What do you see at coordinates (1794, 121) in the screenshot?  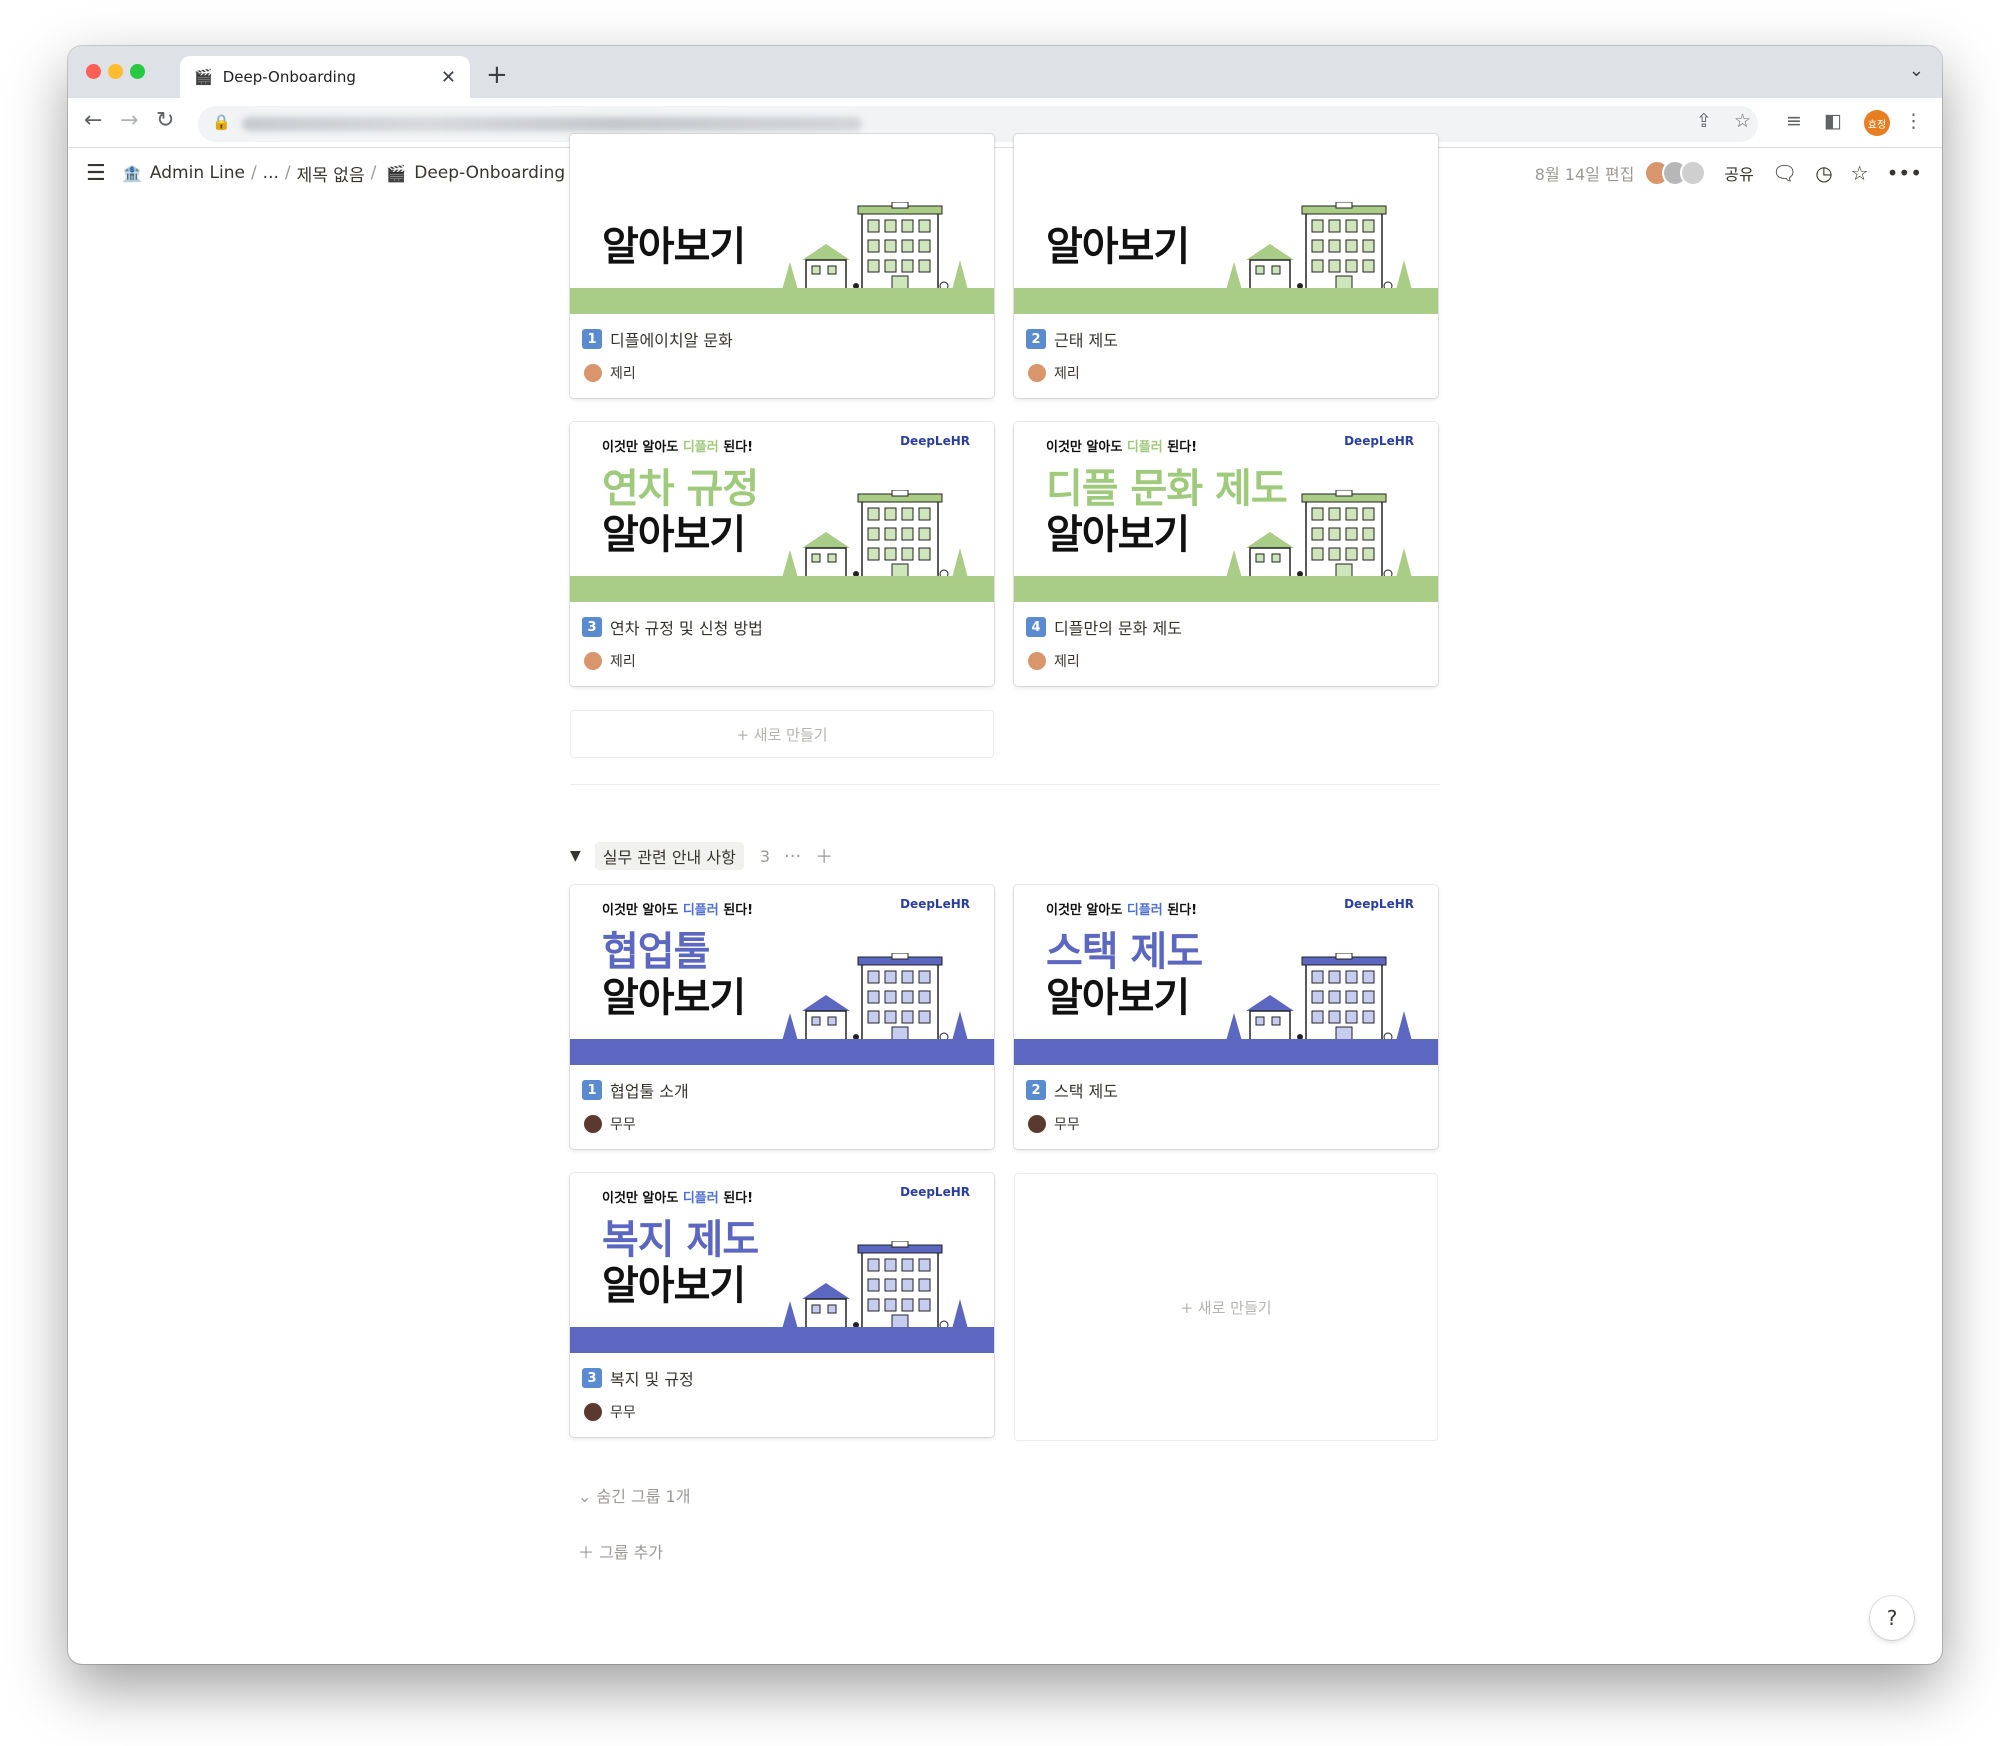 I see `reading-list-icon: ≡` at bounding box center [1794, 121].